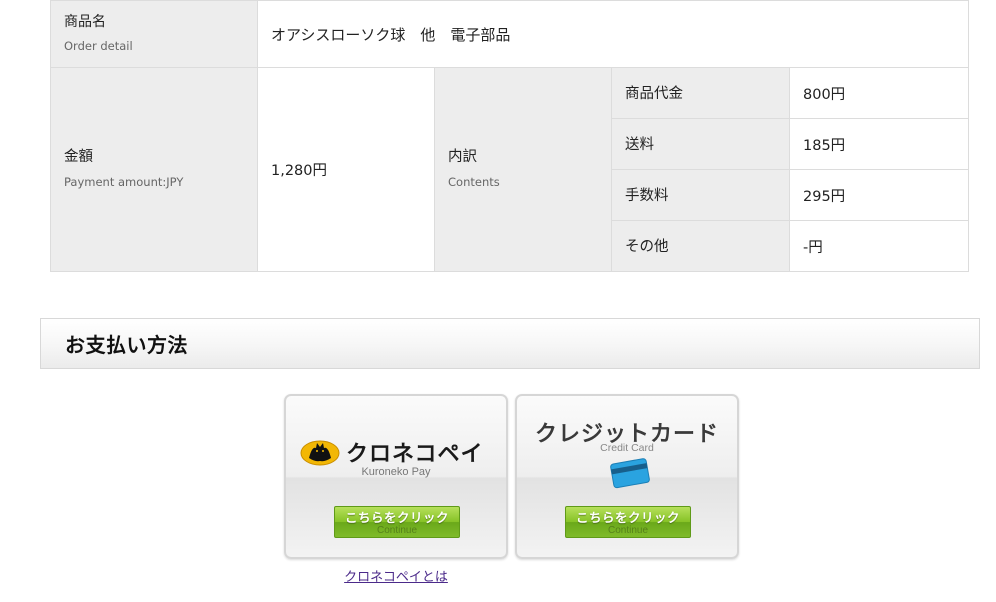 Image resolution: width=996 pixels, height=602 pixels. I want to click on breakdown-value: 185円, so click(824, 145).